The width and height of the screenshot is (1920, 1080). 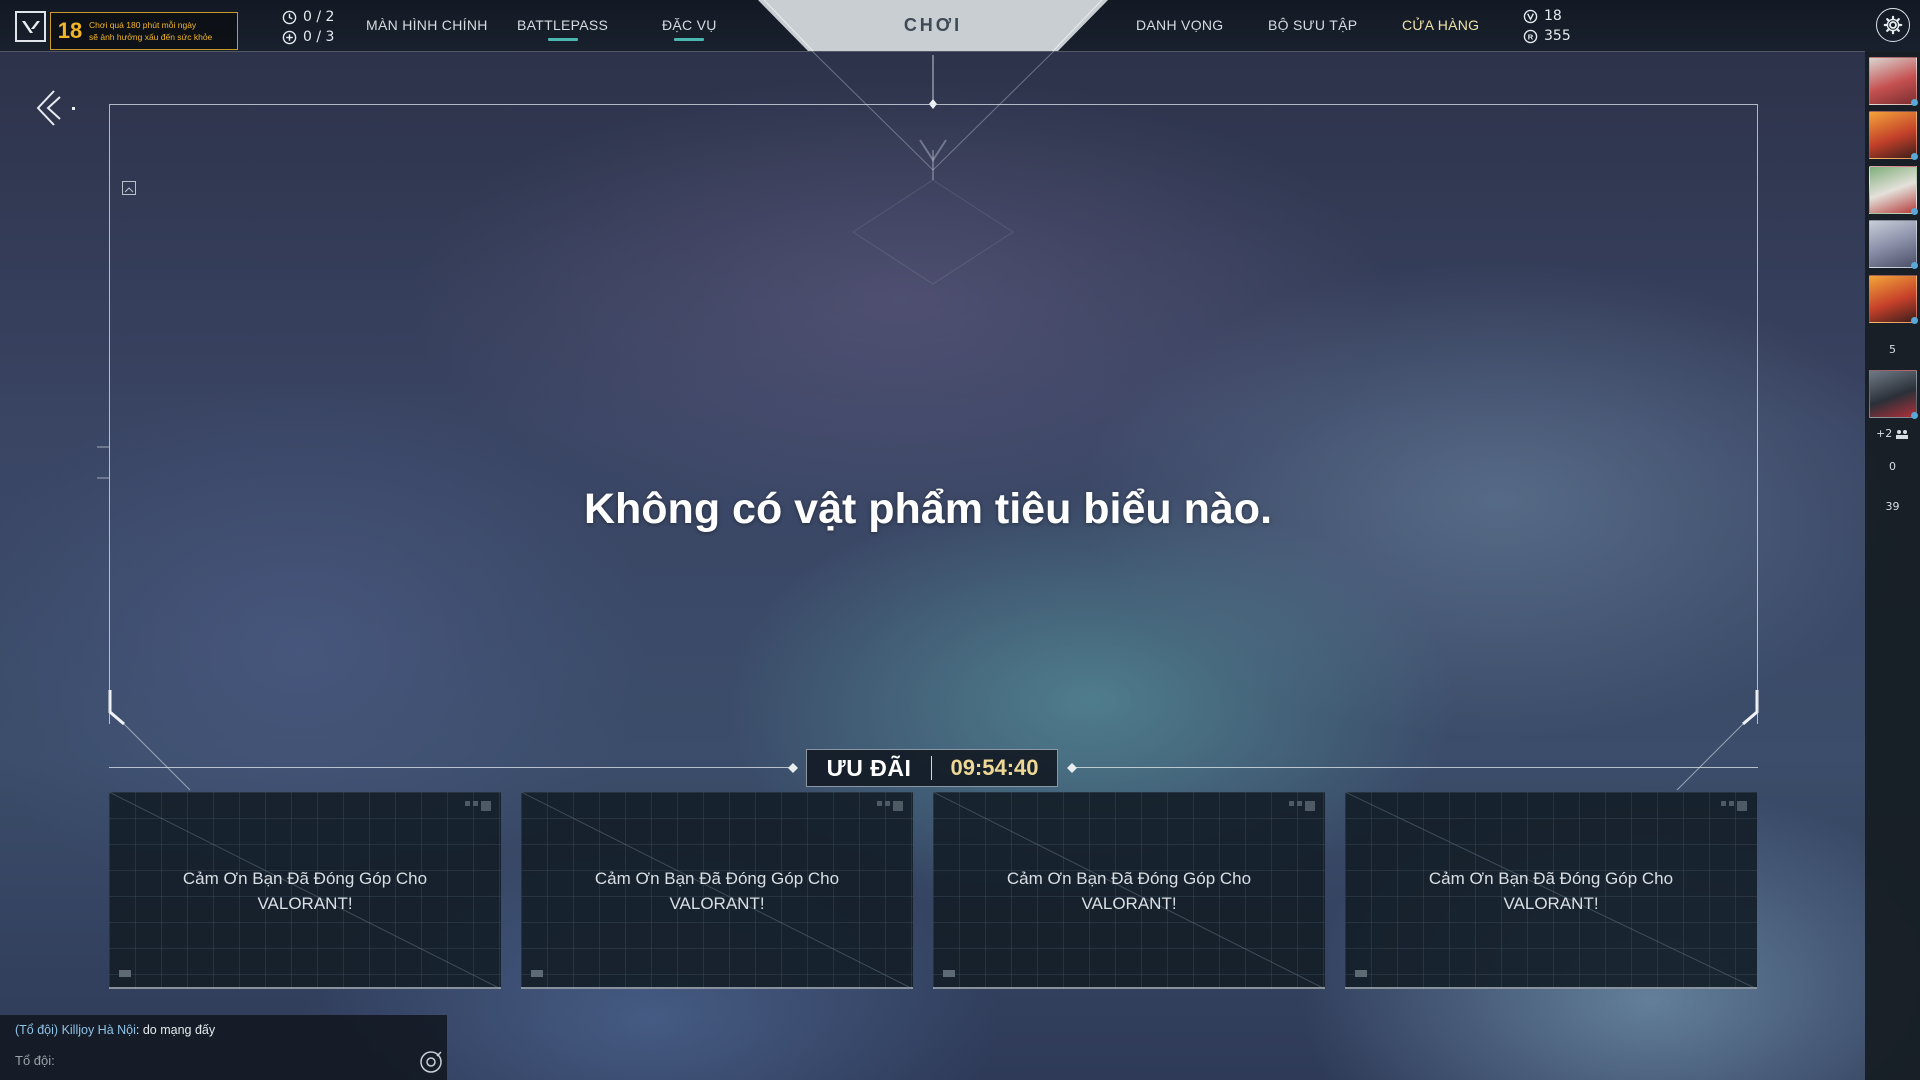 What do you see at coordinates (37, 1030) in the screenshot?
I see `chat-channel: (Tổ đội)` at bounding box center [37, 1030].